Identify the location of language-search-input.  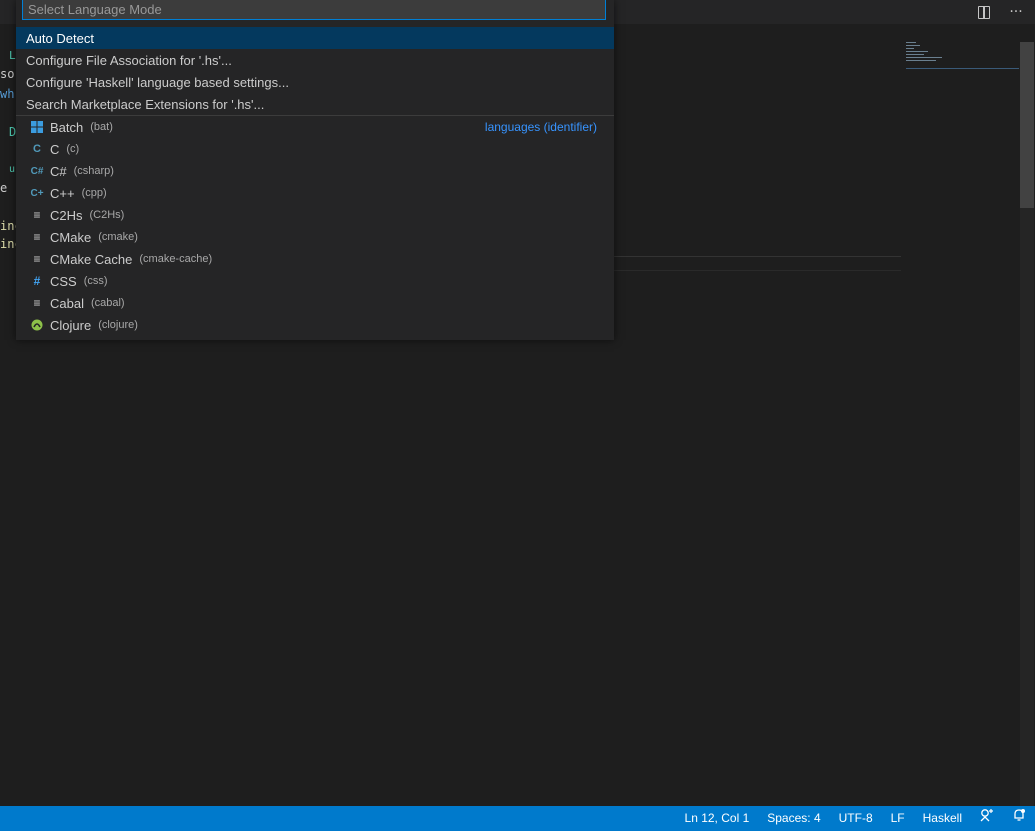
(319, 9).